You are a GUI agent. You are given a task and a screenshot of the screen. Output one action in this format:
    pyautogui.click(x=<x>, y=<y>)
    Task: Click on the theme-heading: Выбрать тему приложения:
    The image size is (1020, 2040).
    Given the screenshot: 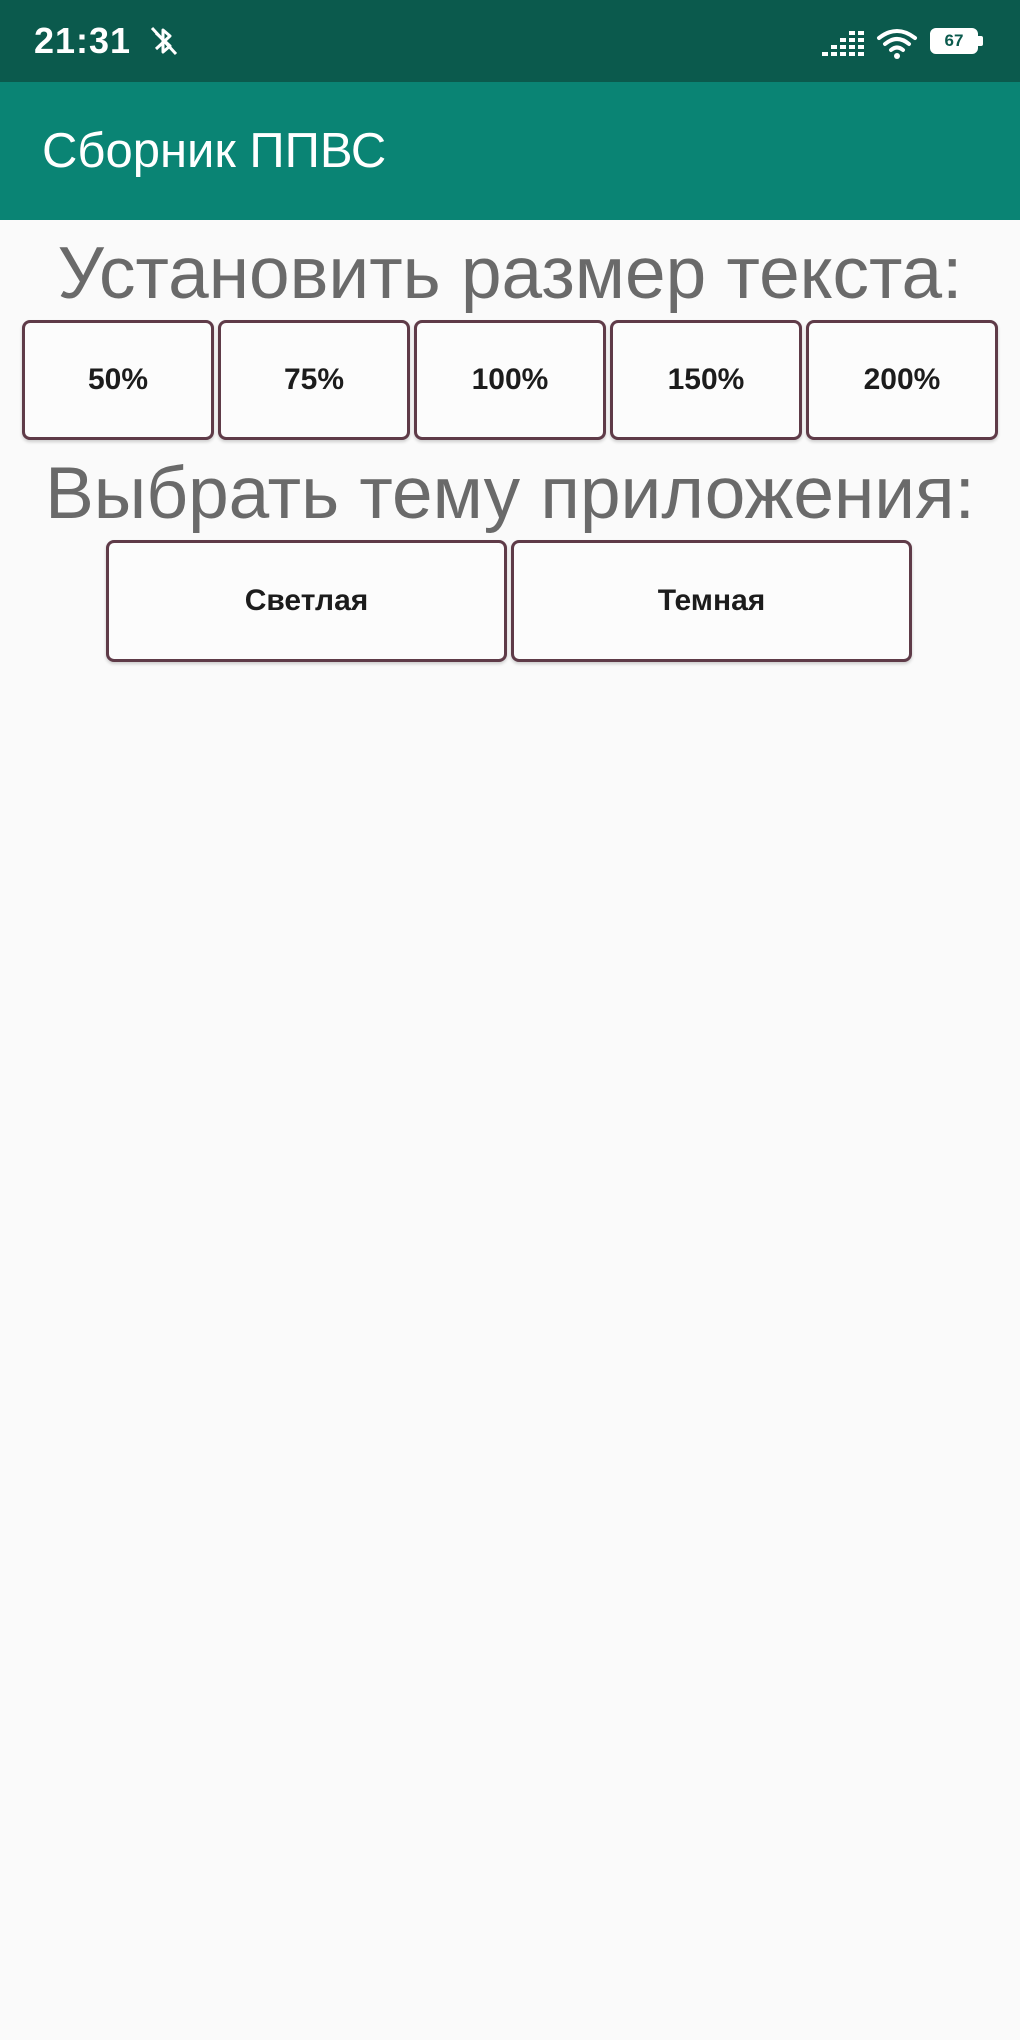 What is the action you would take?
    pyautogui.click(x=510, y=493)
    